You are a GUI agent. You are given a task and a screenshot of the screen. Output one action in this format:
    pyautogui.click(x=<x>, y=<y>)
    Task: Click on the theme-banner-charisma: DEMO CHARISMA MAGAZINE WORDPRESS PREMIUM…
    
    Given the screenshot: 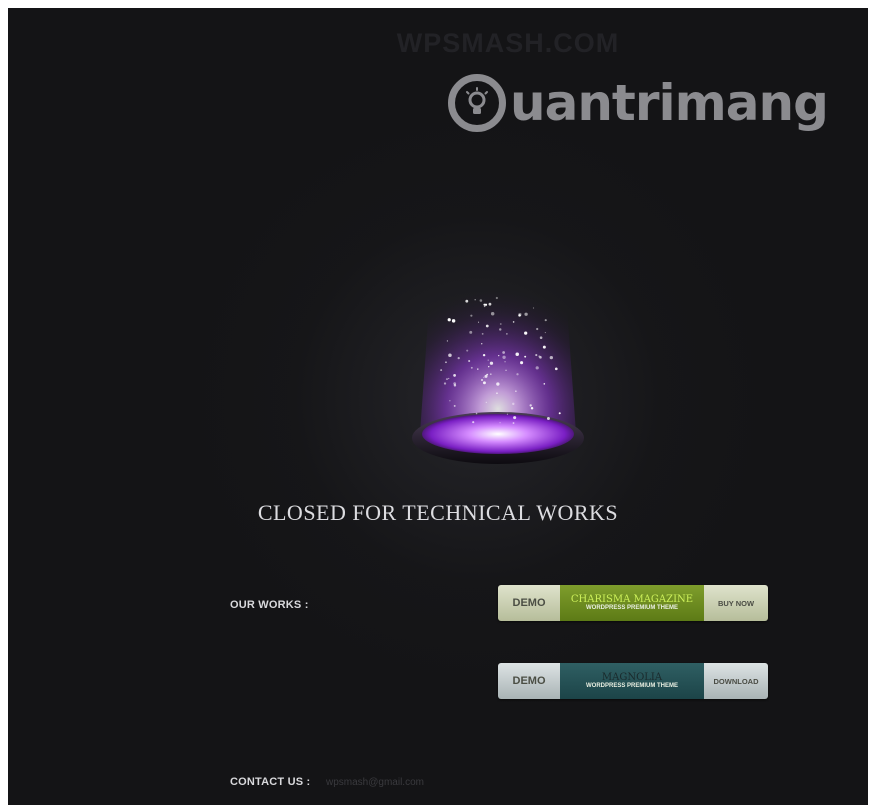 What is the action you would take?
    pyautogui.click(x=633, y=603)
    